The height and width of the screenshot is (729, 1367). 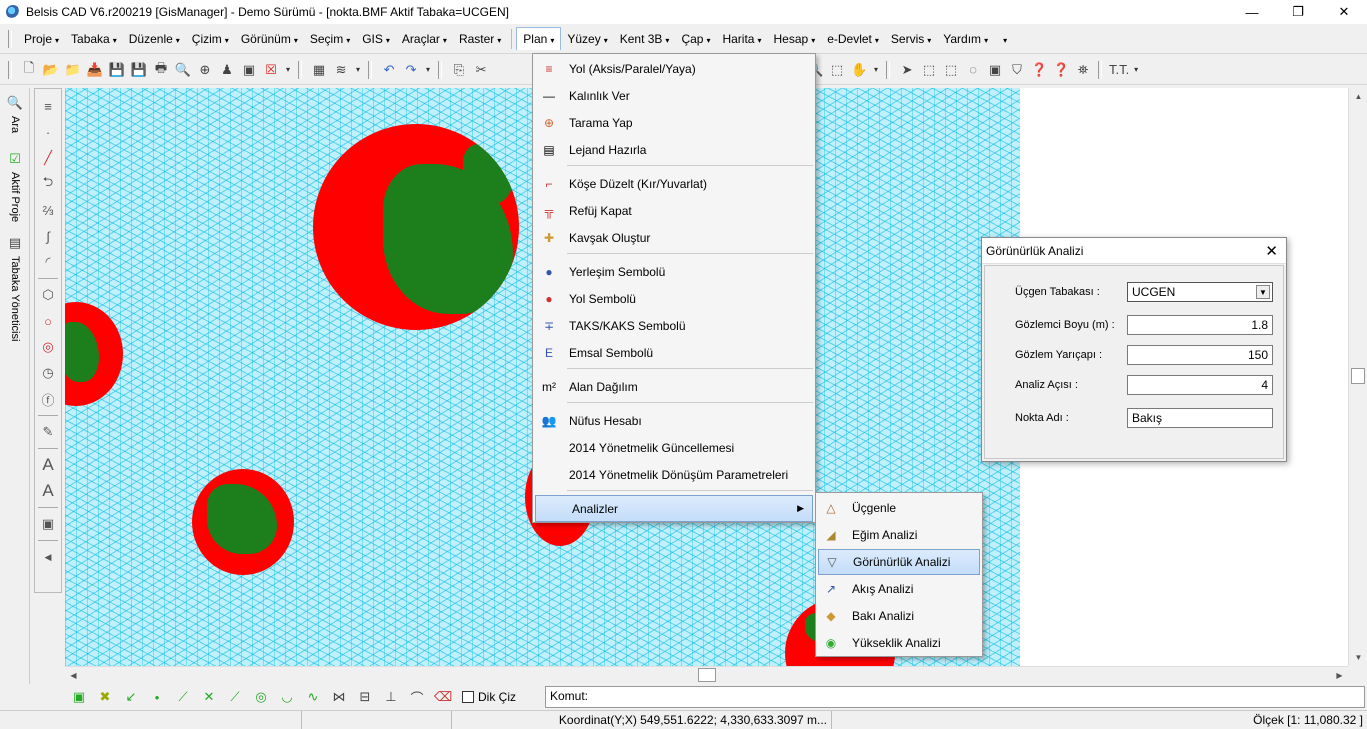 What do you see at coordinates (741, 39) in the screenshot?
I see `menu-harita: Harita ▾` at bounding box center [741, 39].